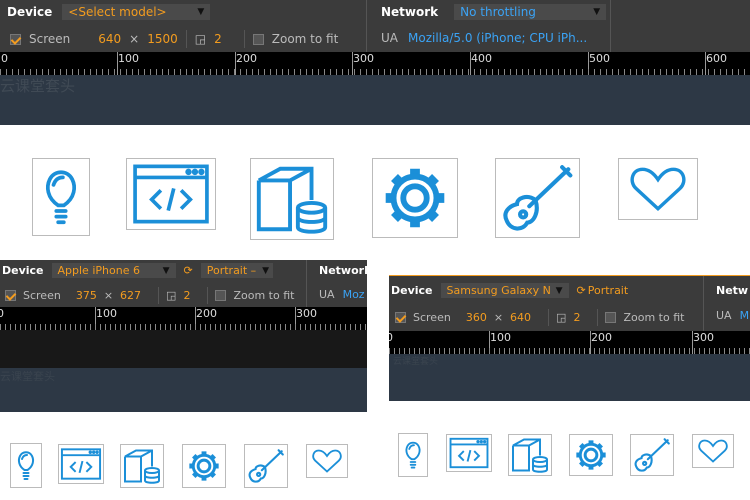 Image resolution: width=750 pixels, height=500 pixels. What do you see at coordinates (117, 12) in the screenshot?
I see `device-value: <Select model>` at bounding box center [117, 12].